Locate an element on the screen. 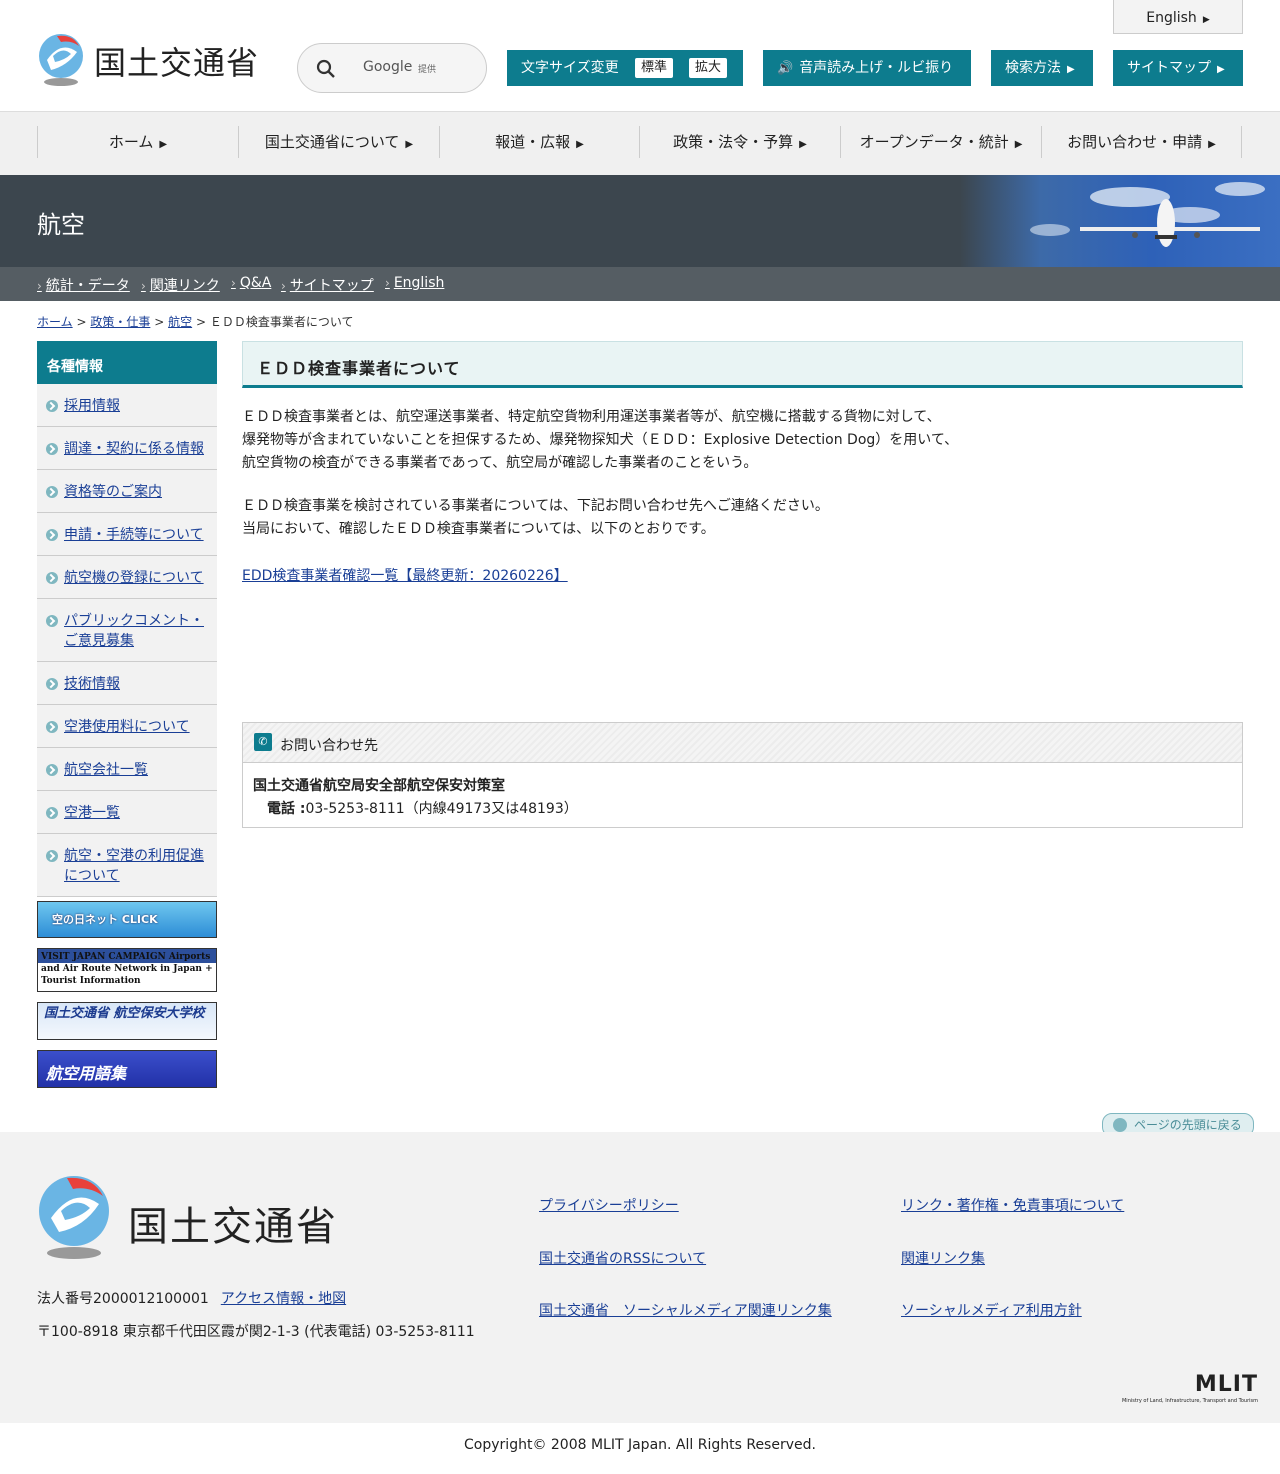 This screenshot has width=1280, height=1474. speaker-icon: 🔊 is located at coordinates (785, 68).